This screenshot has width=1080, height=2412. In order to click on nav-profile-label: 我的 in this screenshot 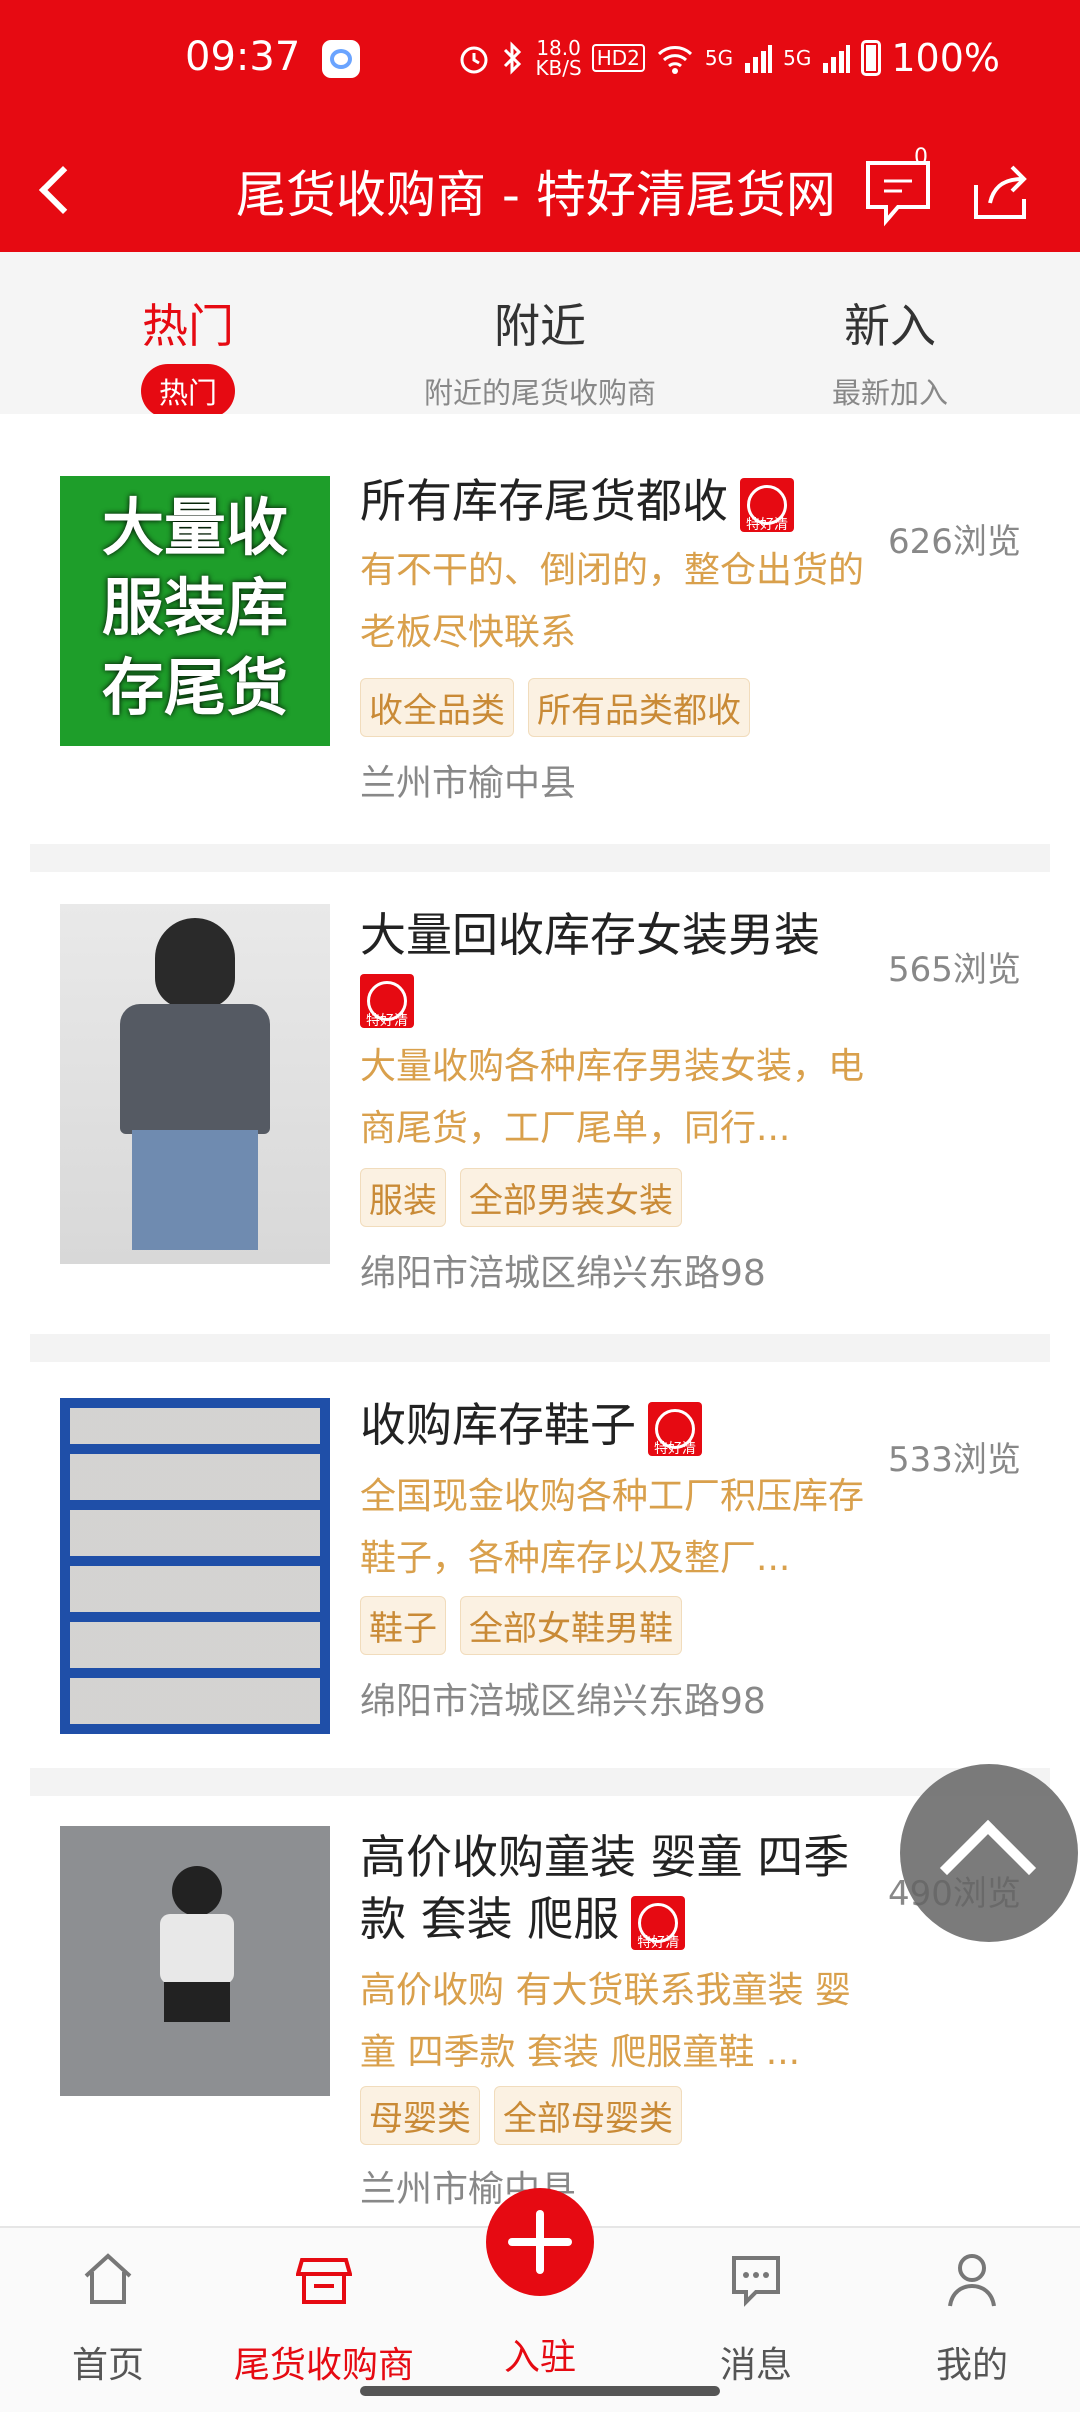, I will do `click(971, 2365)`.